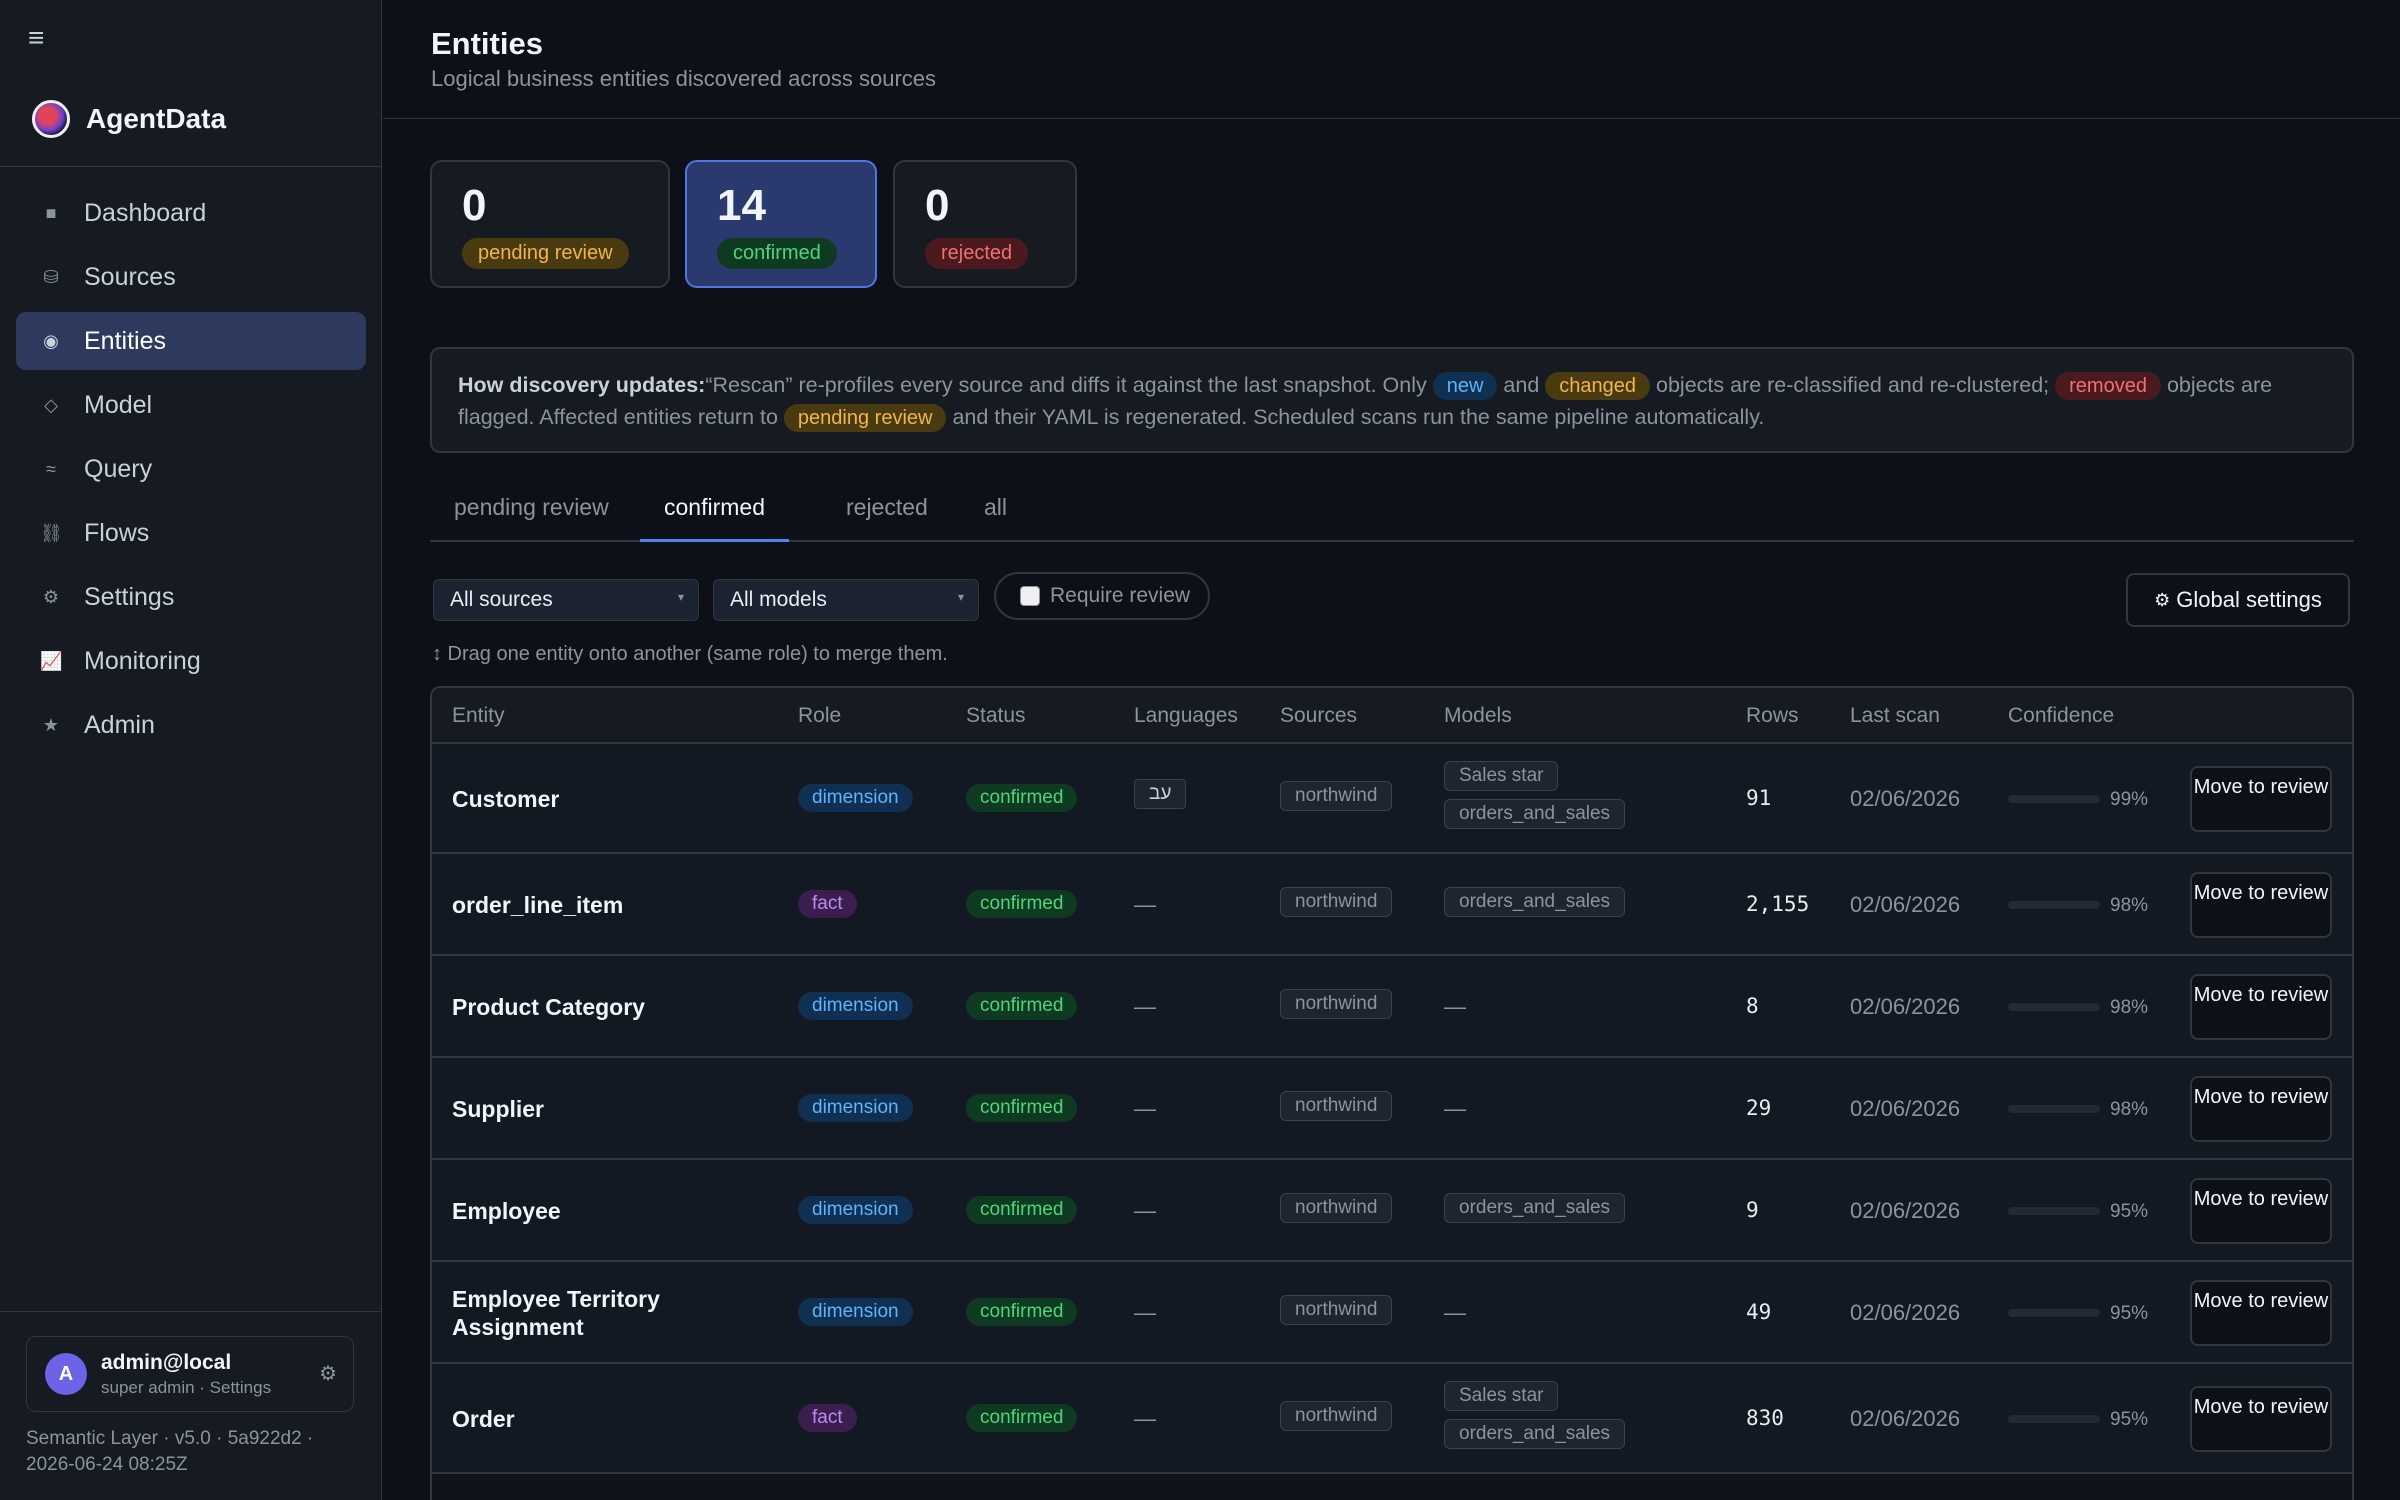  I want to click on row-count: 2,155, so click(1778, 904).